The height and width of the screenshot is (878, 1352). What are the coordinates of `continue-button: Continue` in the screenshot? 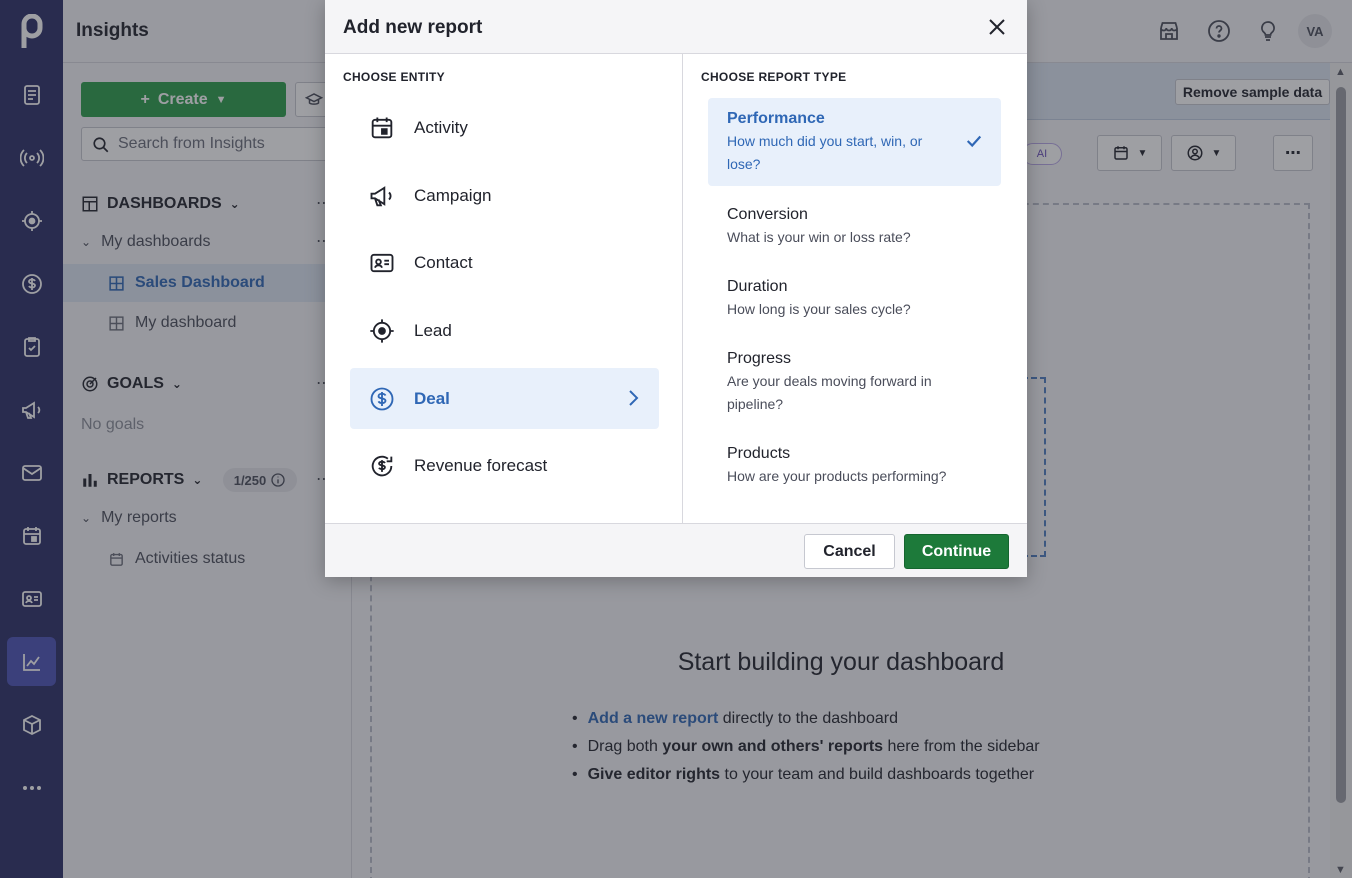 It's located at (956, 551).